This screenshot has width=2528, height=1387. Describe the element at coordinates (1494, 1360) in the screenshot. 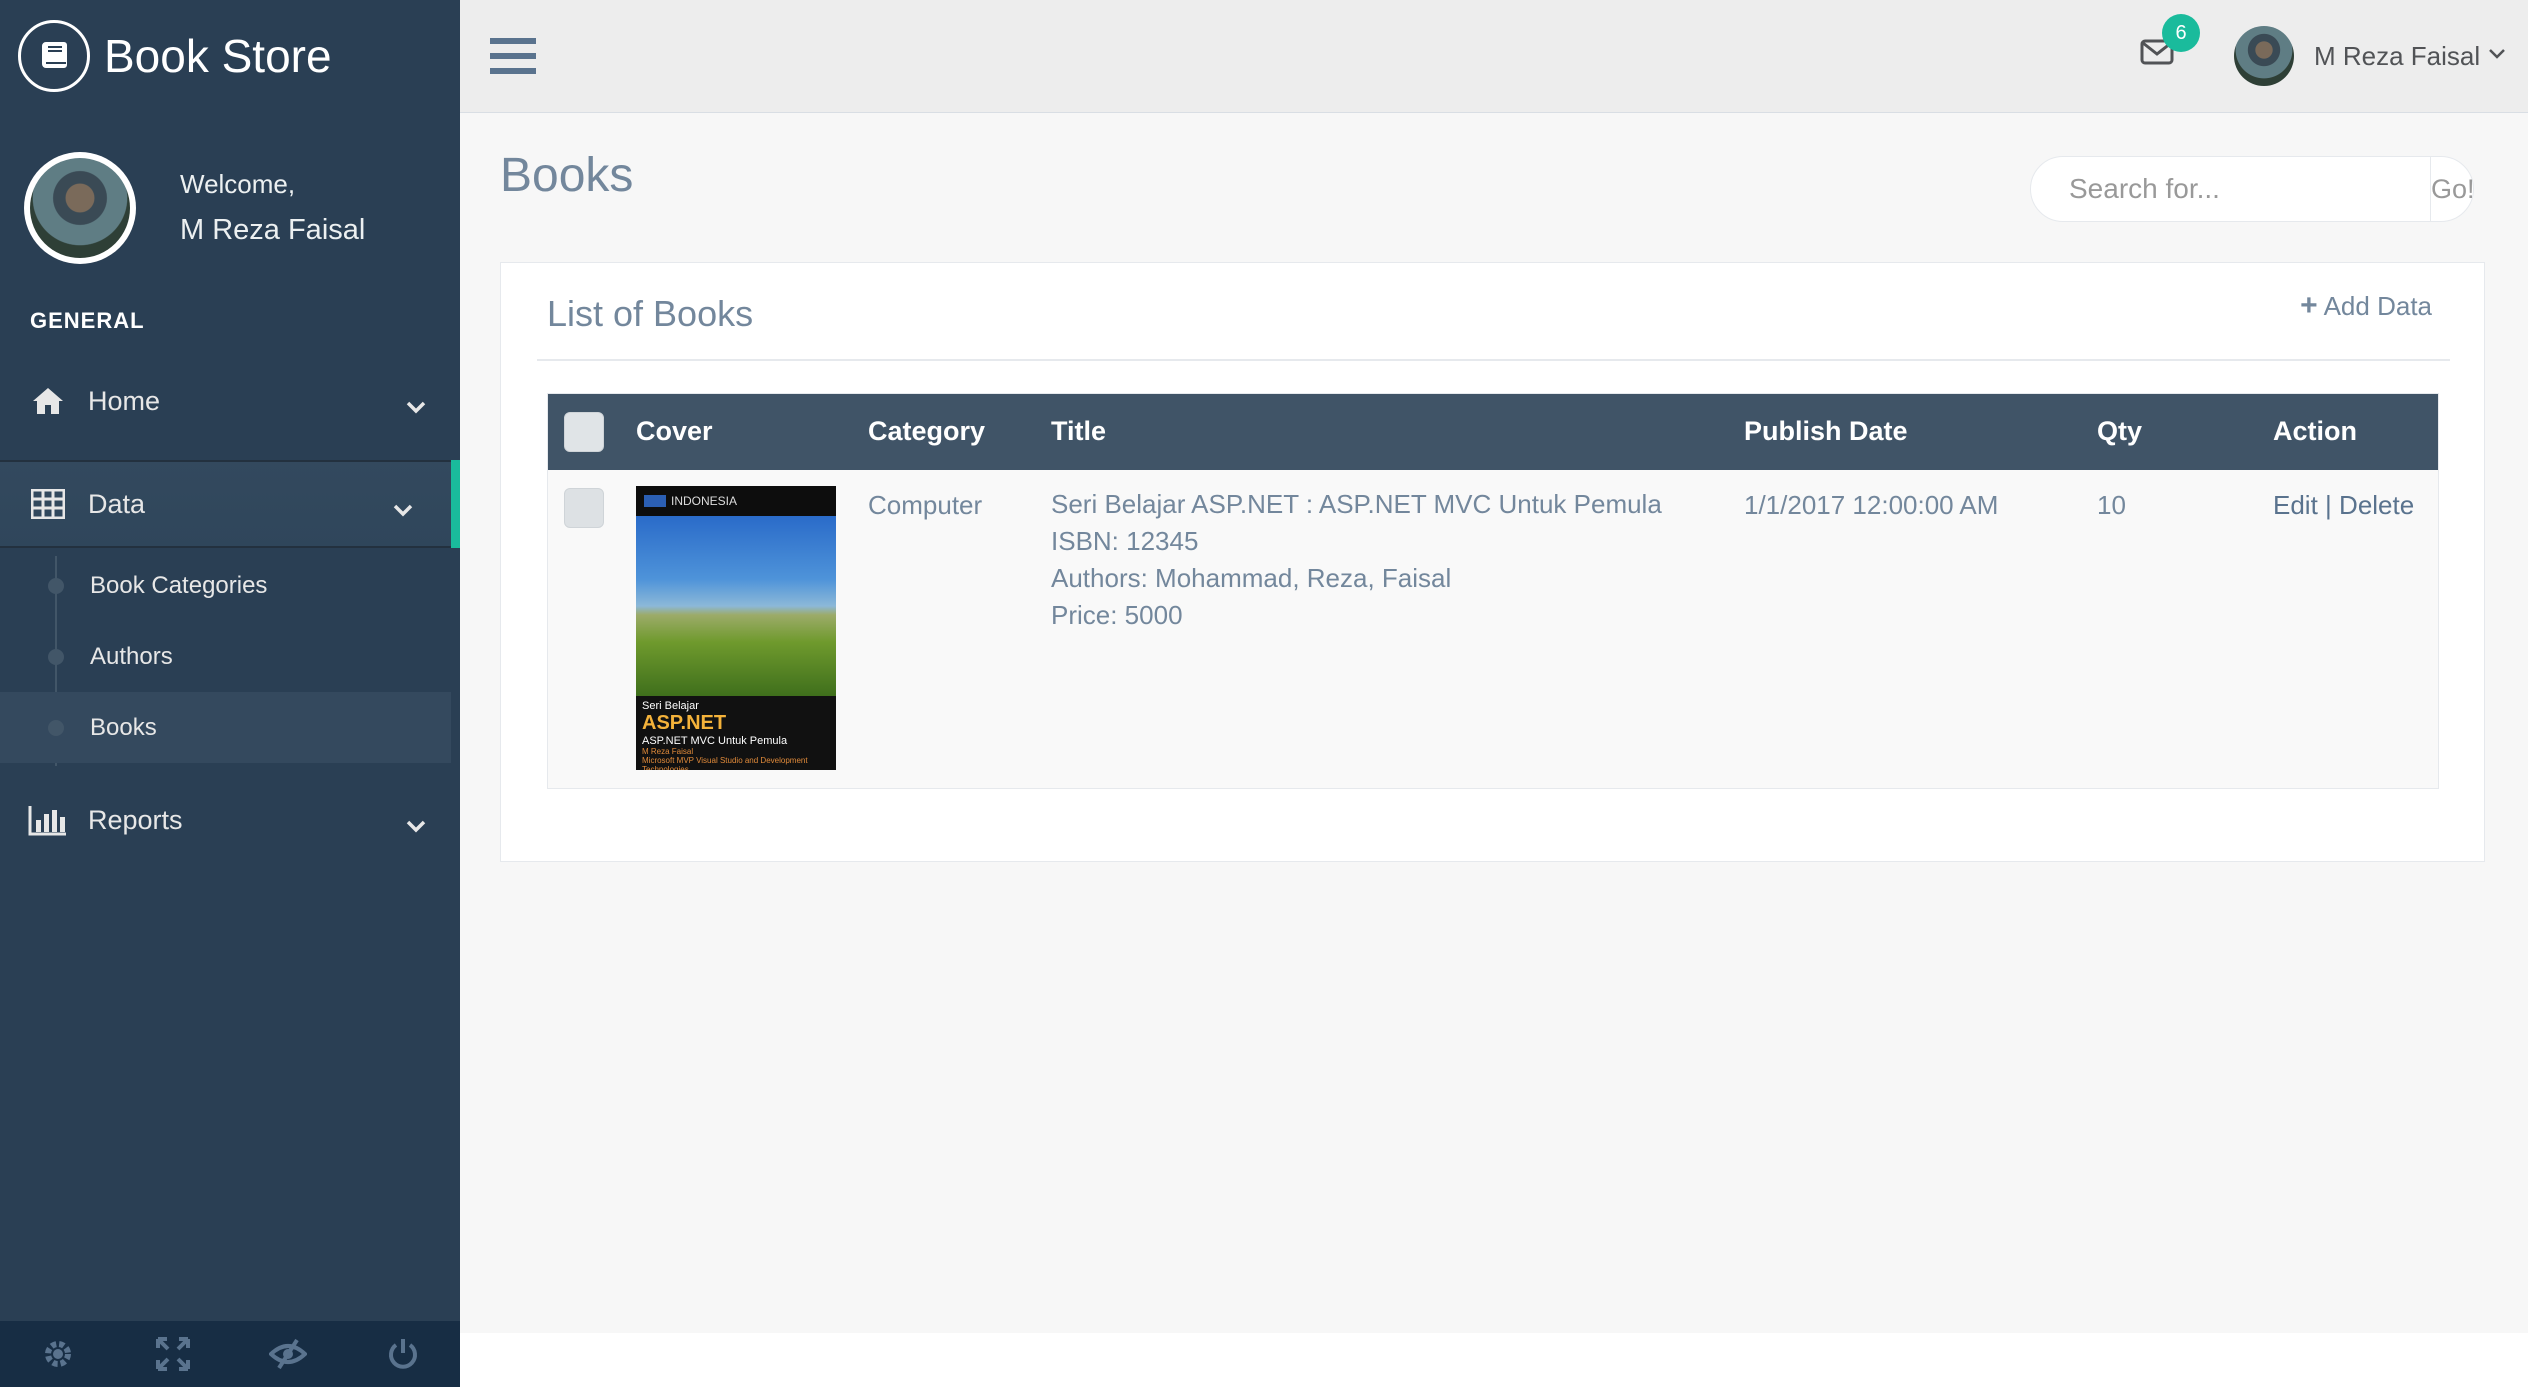

I see `page-footer` at that location.